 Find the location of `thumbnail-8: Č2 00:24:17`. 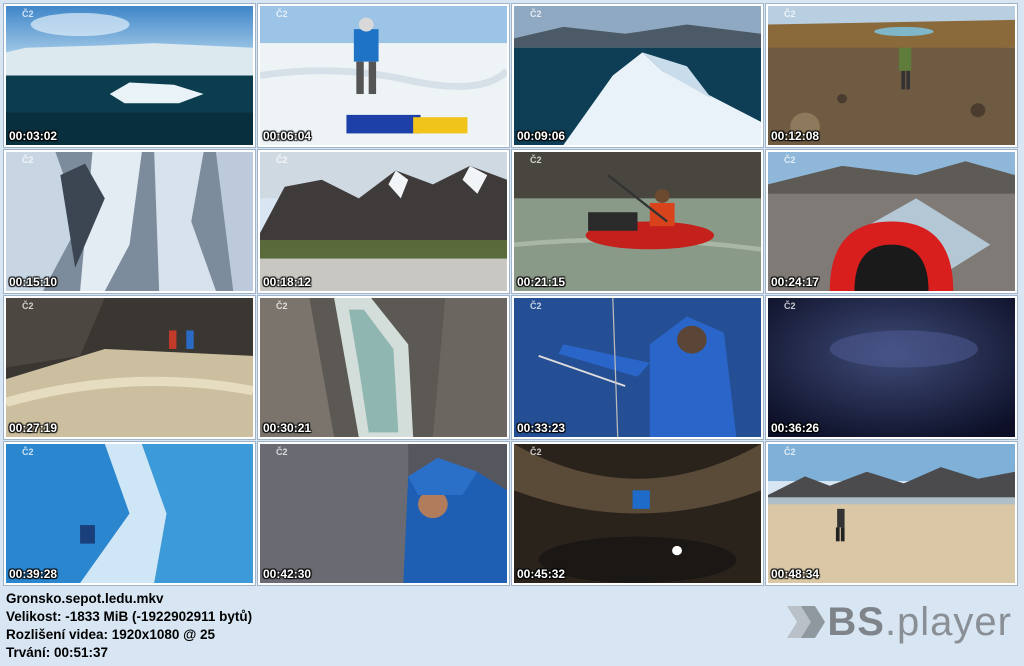

thumbnail-8: Č2 00:24:17 is located at coordinates (891, 221).